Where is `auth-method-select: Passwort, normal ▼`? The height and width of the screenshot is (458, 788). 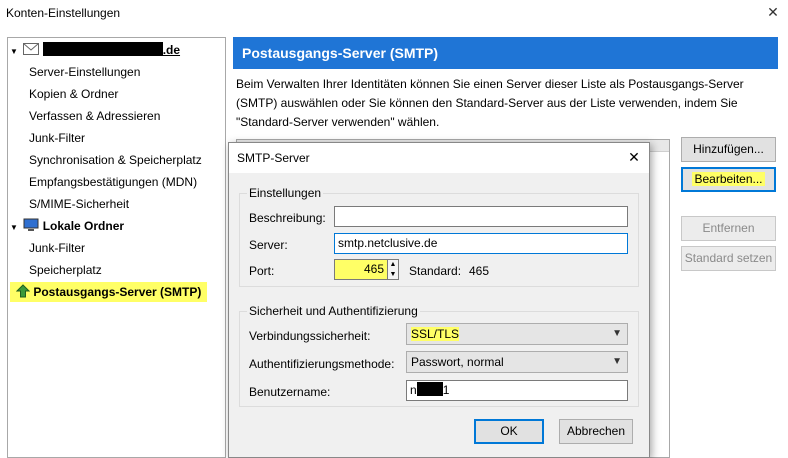
auth-method-select: Passwort, normal ▼ is located at coordinates (517, 362).